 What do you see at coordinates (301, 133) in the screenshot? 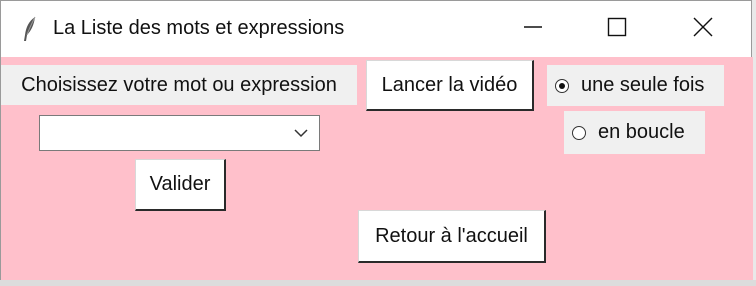
I see `chevron-down-icon` at bounding box center [301, 133].